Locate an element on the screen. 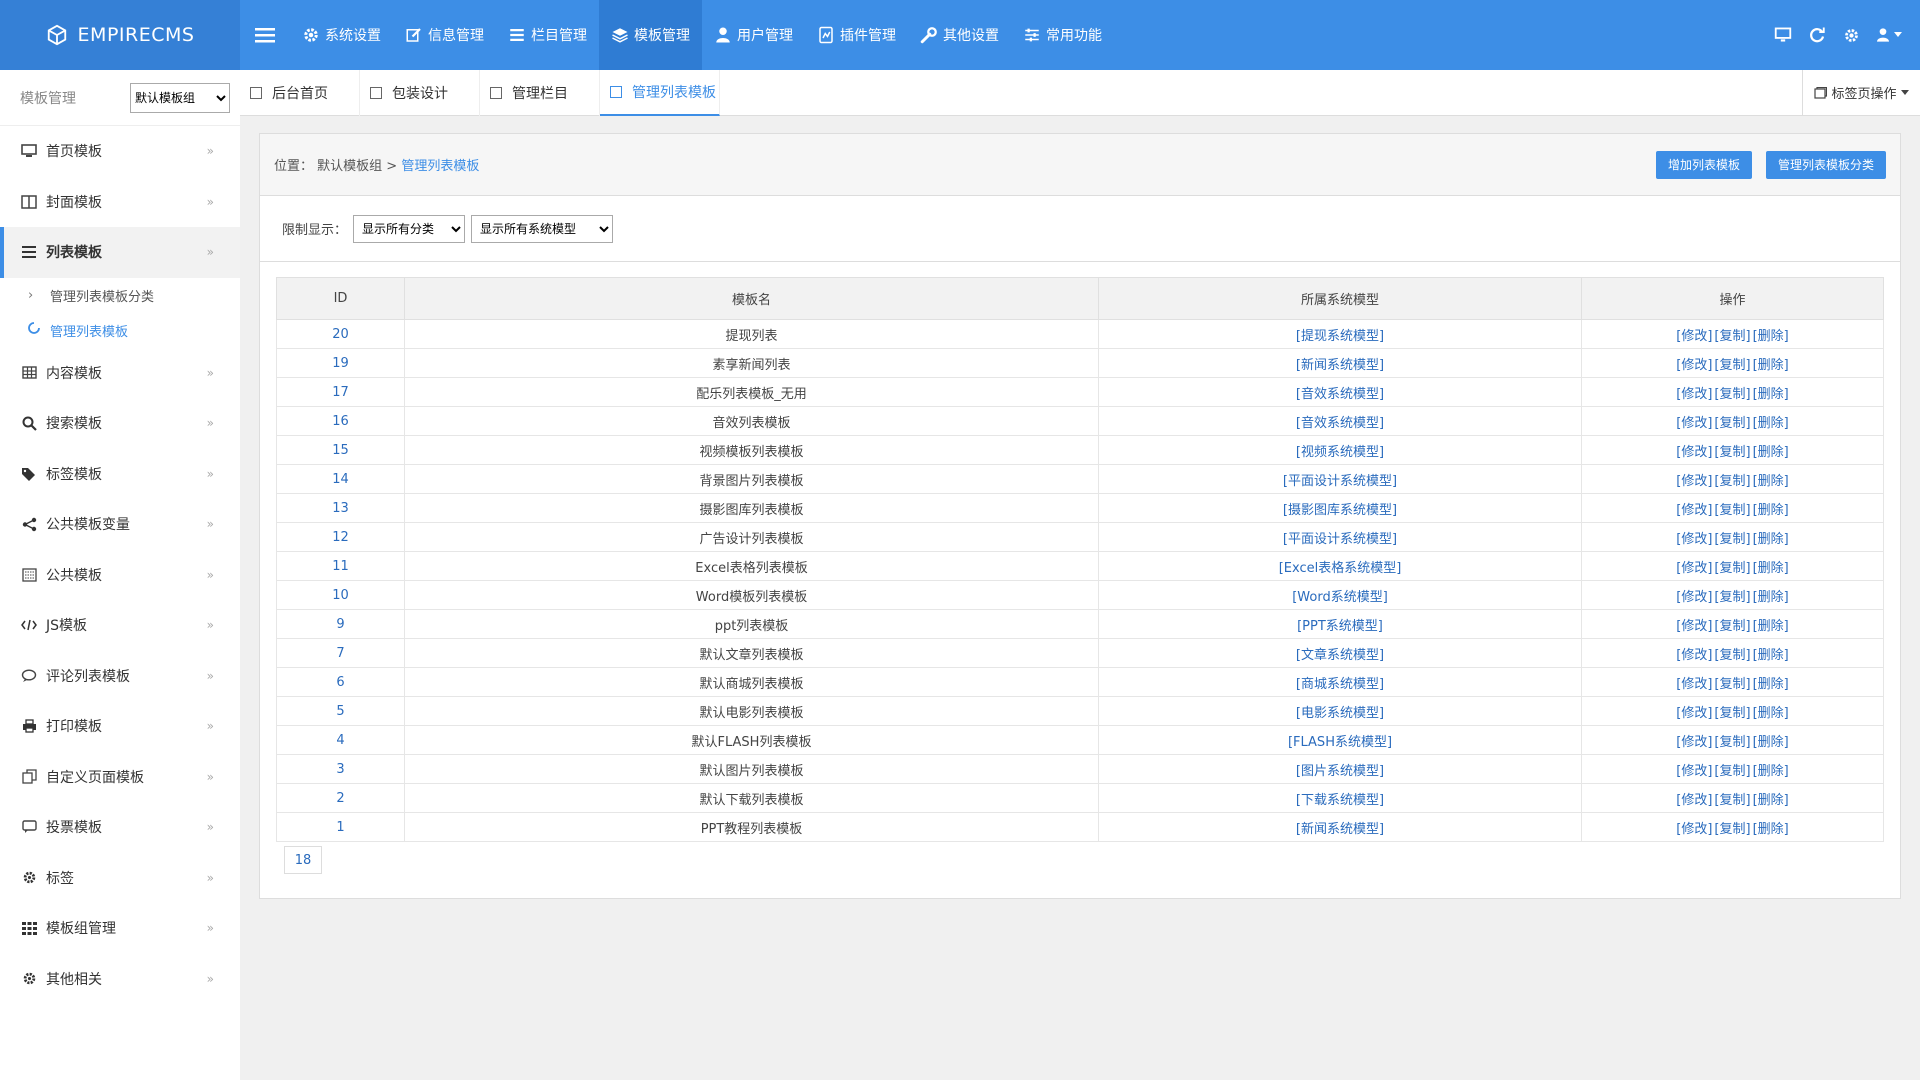 This screenshot has width=1920, height=1080. row-id: 13 is located at coordinates (340, 508).